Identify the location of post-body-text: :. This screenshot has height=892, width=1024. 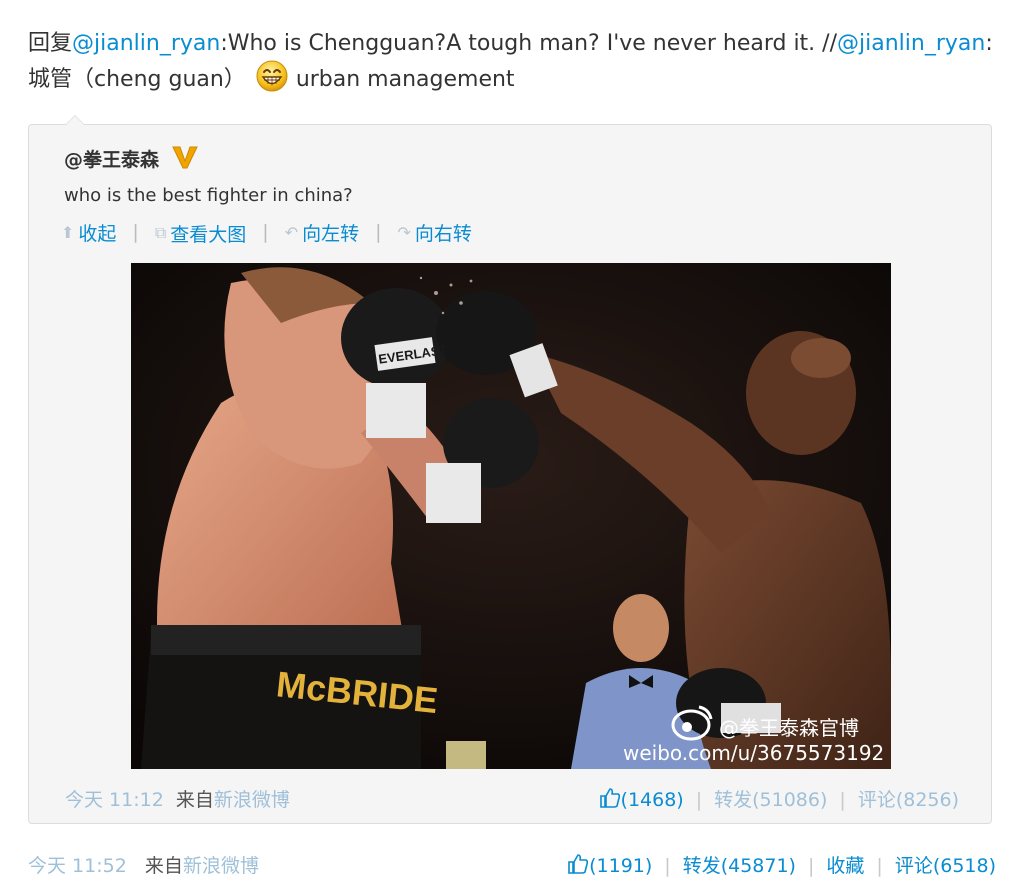
(989, 43).